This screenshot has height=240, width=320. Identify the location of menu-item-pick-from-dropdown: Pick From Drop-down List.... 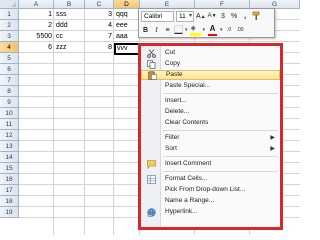
(210, 190).